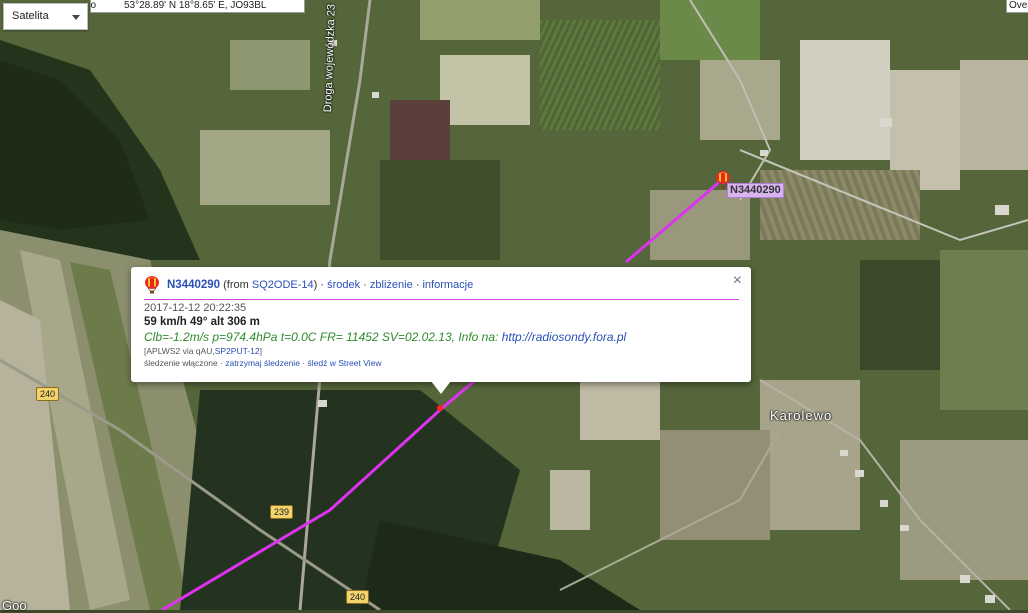 The height and width of the screenshot is (613, 1028). Describe the element at coordinates (48, 394) in the screenshot. I see `road-shield-240: 240` at that location.